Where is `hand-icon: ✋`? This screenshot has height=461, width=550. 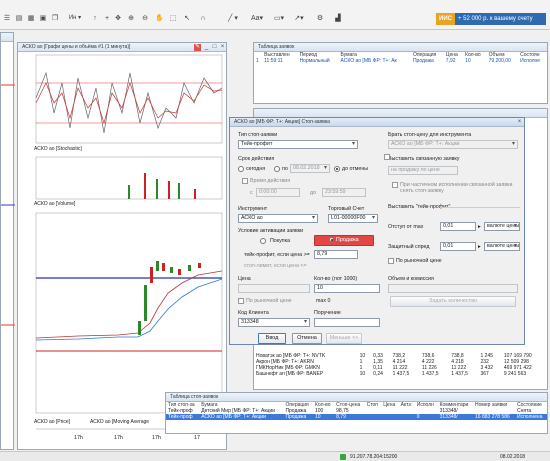
hand-icon: ✋ is located at coordinates (159, 18).